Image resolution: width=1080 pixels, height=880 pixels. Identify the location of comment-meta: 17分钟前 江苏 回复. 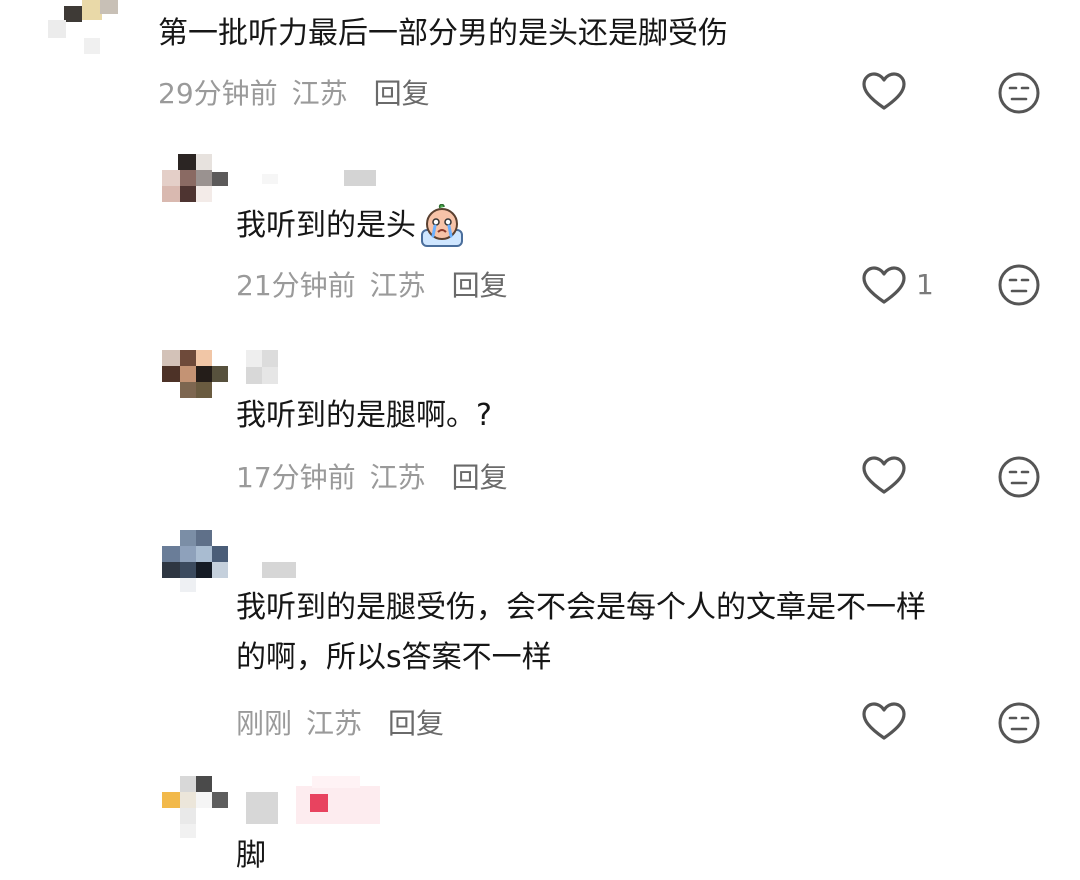
(372, 476).